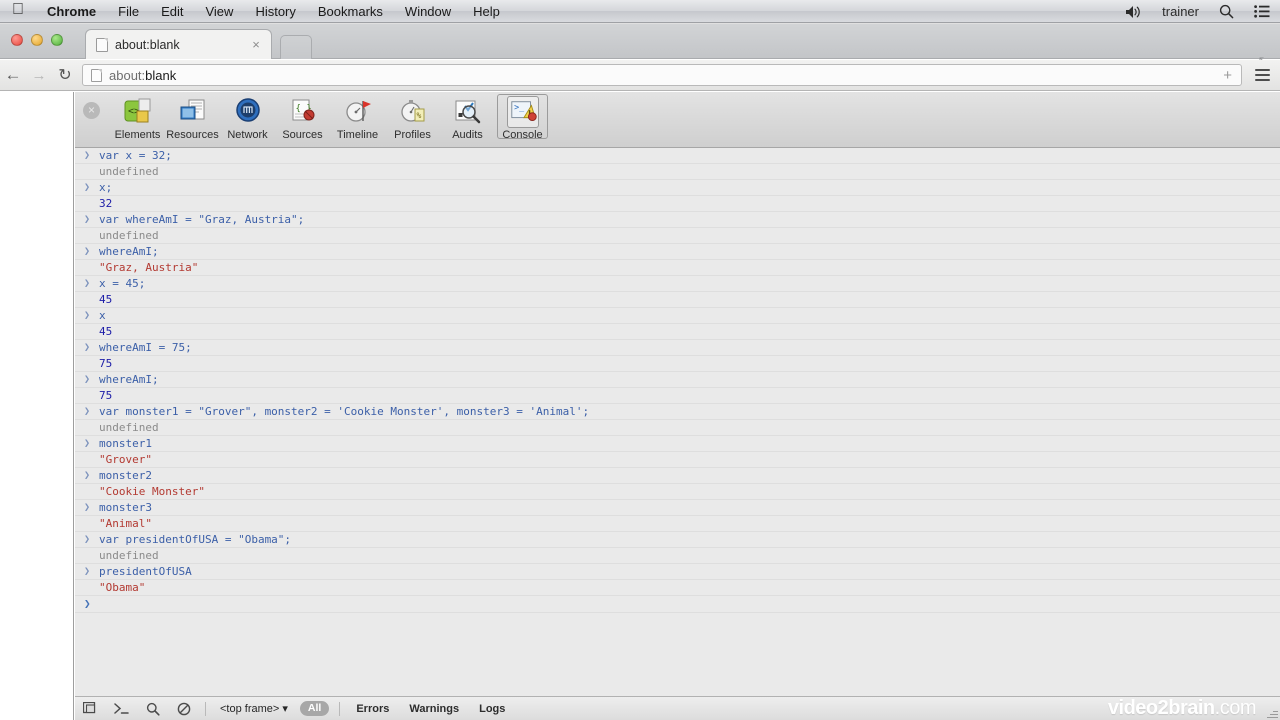 The height and width of the screenshot is (720, 1280). What do you see at coordinates (677, 268) in the screenshot?
I see `console-result-line: "Graz, Austria"` at bounding box center [677, 268].